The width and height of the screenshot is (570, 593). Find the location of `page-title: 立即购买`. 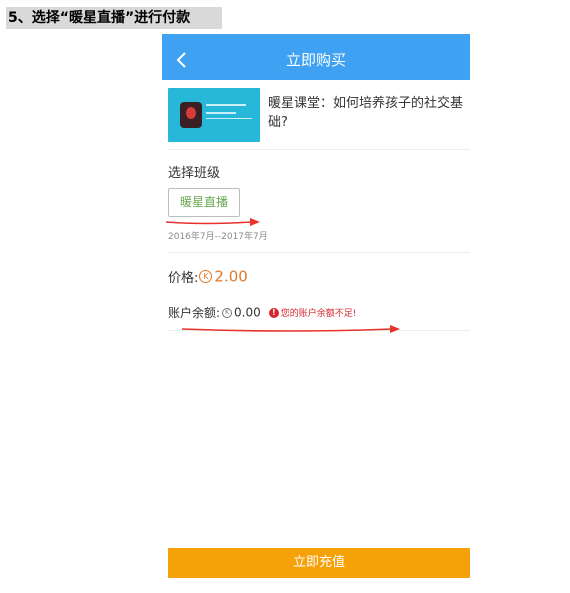

page-title: 立即购买 is located at coordinates (315, 60).